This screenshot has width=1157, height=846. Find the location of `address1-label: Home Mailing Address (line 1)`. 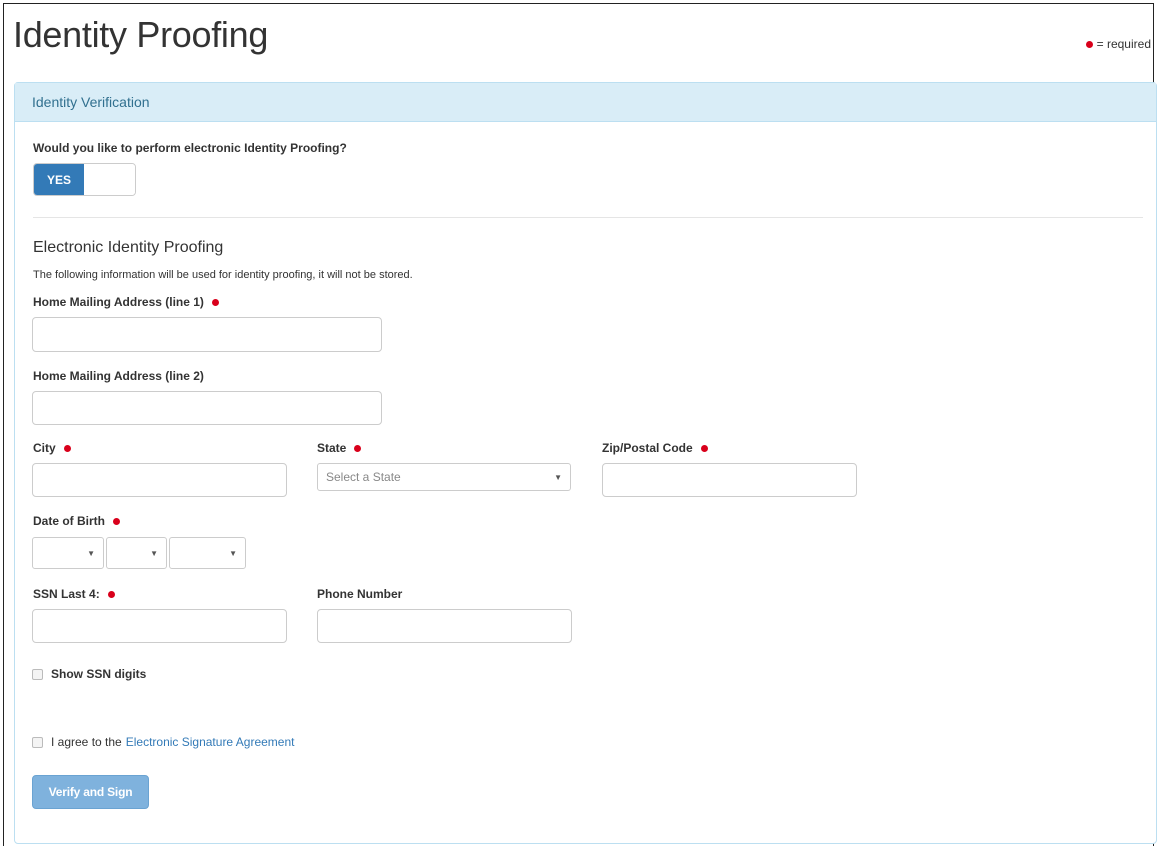

address1-label: Home Mailing Address (line 1) is located at coordinates (126, 302).